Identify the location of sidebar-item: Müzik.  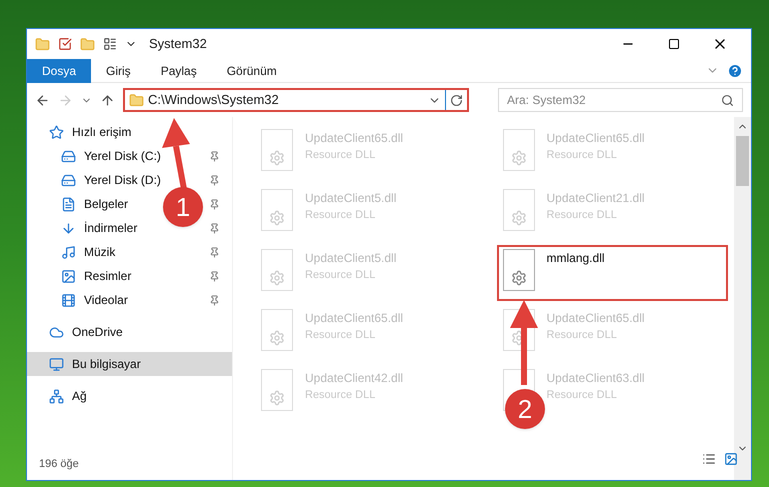
(88, 252).